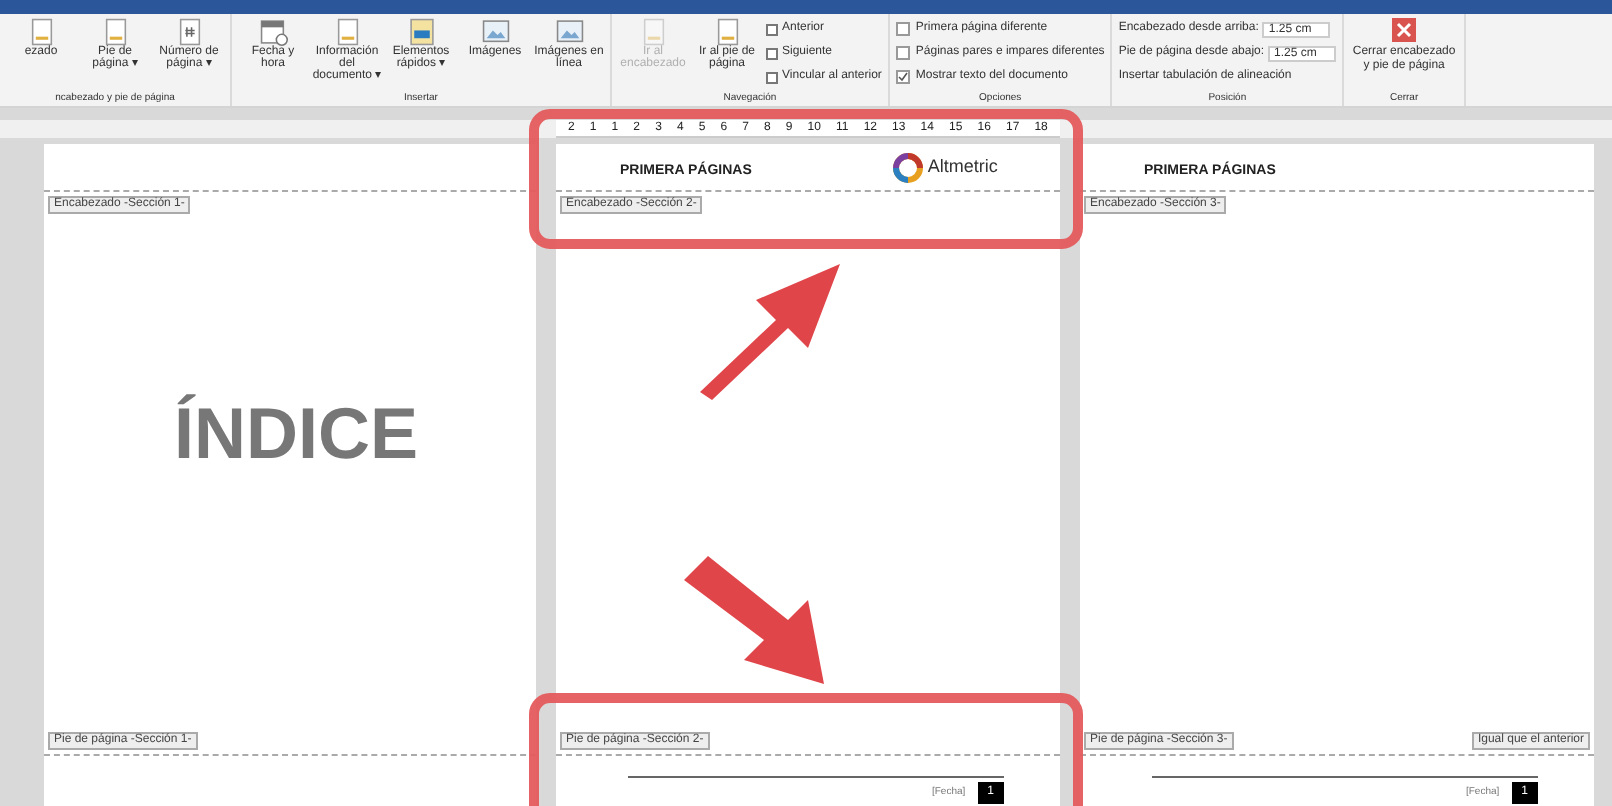  I want to click on body-heading: ÍNDICE, so click(296, 433).